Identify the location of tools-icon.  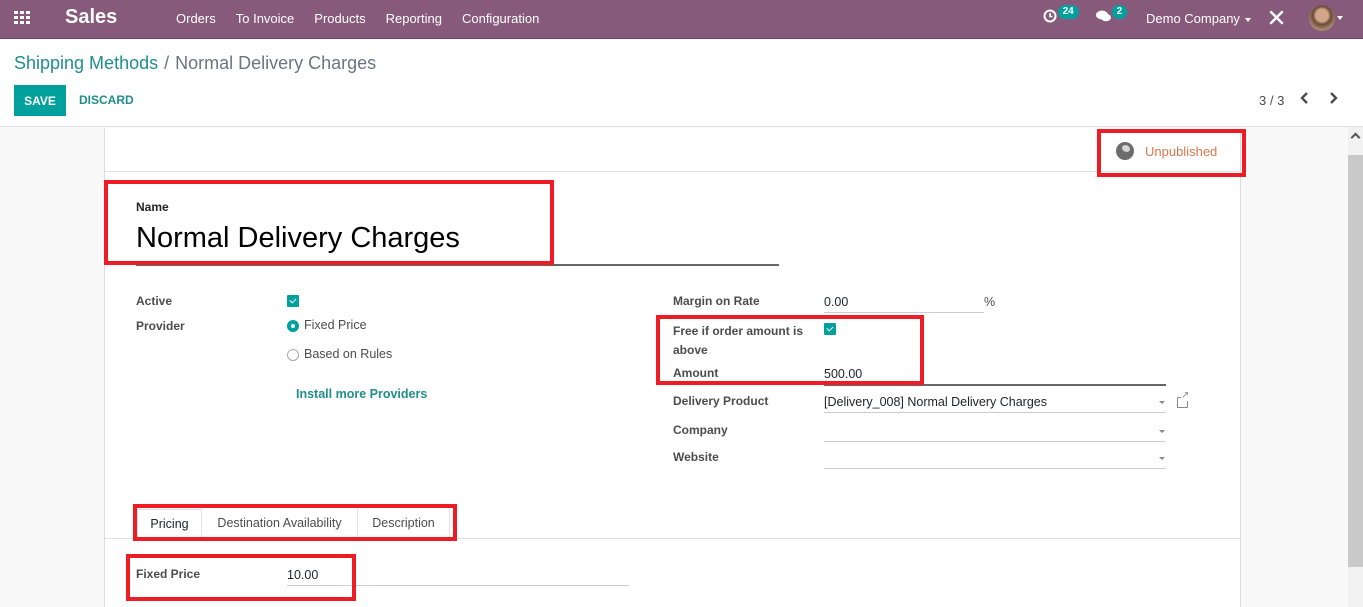
(1276, 17).